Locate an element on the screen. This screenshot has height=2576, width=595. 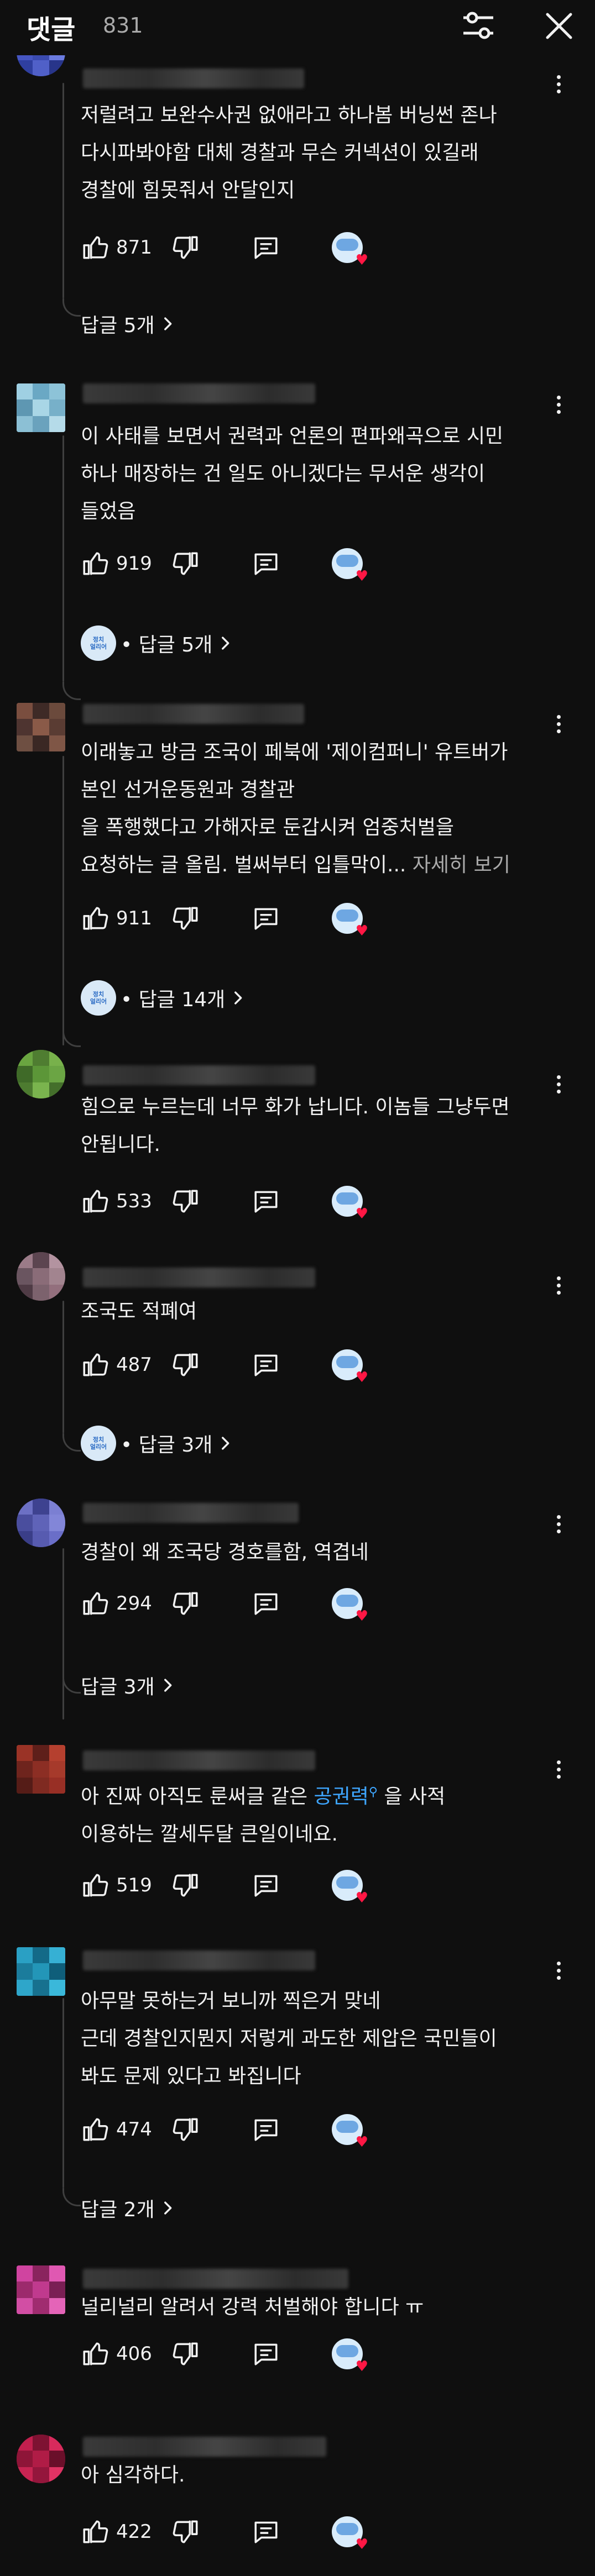
view-replies-link: 정치 얼리어 • 답글 14개 is located at coordinates (164, 998).